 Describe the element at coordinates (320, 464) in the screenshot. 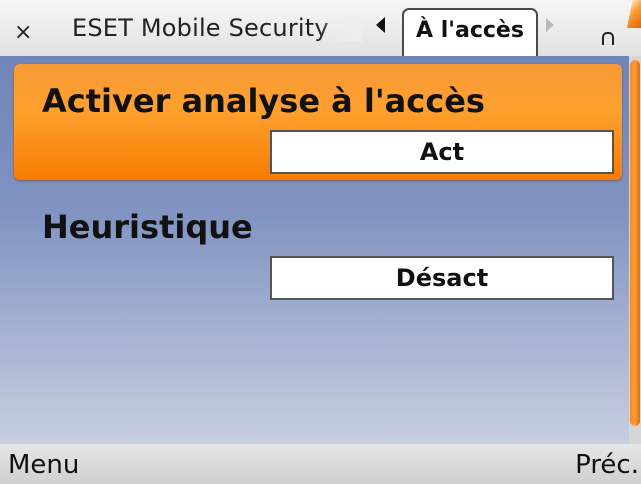

I see `softkey-bar: Menu Préc.` at that location.